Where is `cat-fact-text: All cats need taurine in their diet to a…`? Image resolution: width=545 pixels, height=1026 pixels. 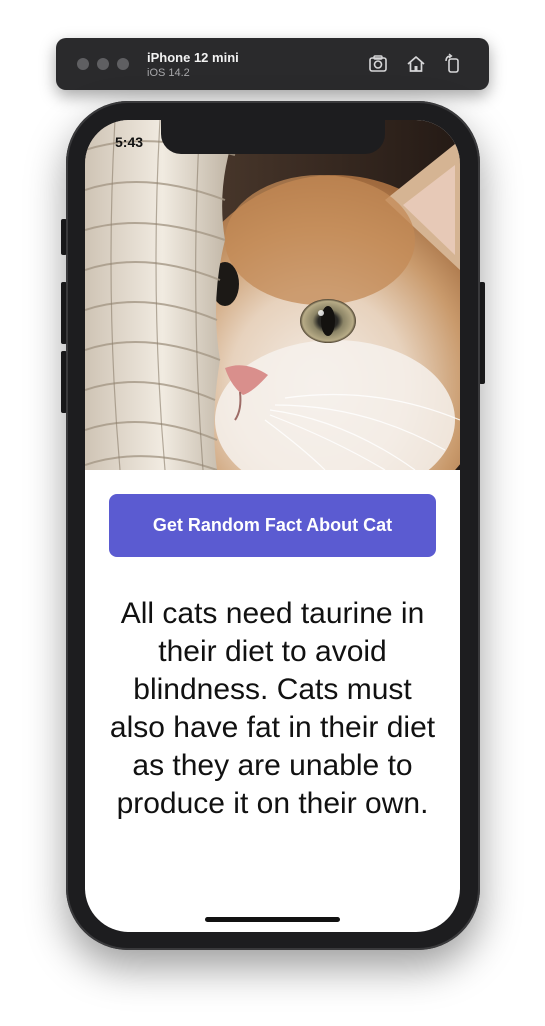
cat-fact-text: All cats need taurine in their diet to a… is located at coordinates (272, 708).